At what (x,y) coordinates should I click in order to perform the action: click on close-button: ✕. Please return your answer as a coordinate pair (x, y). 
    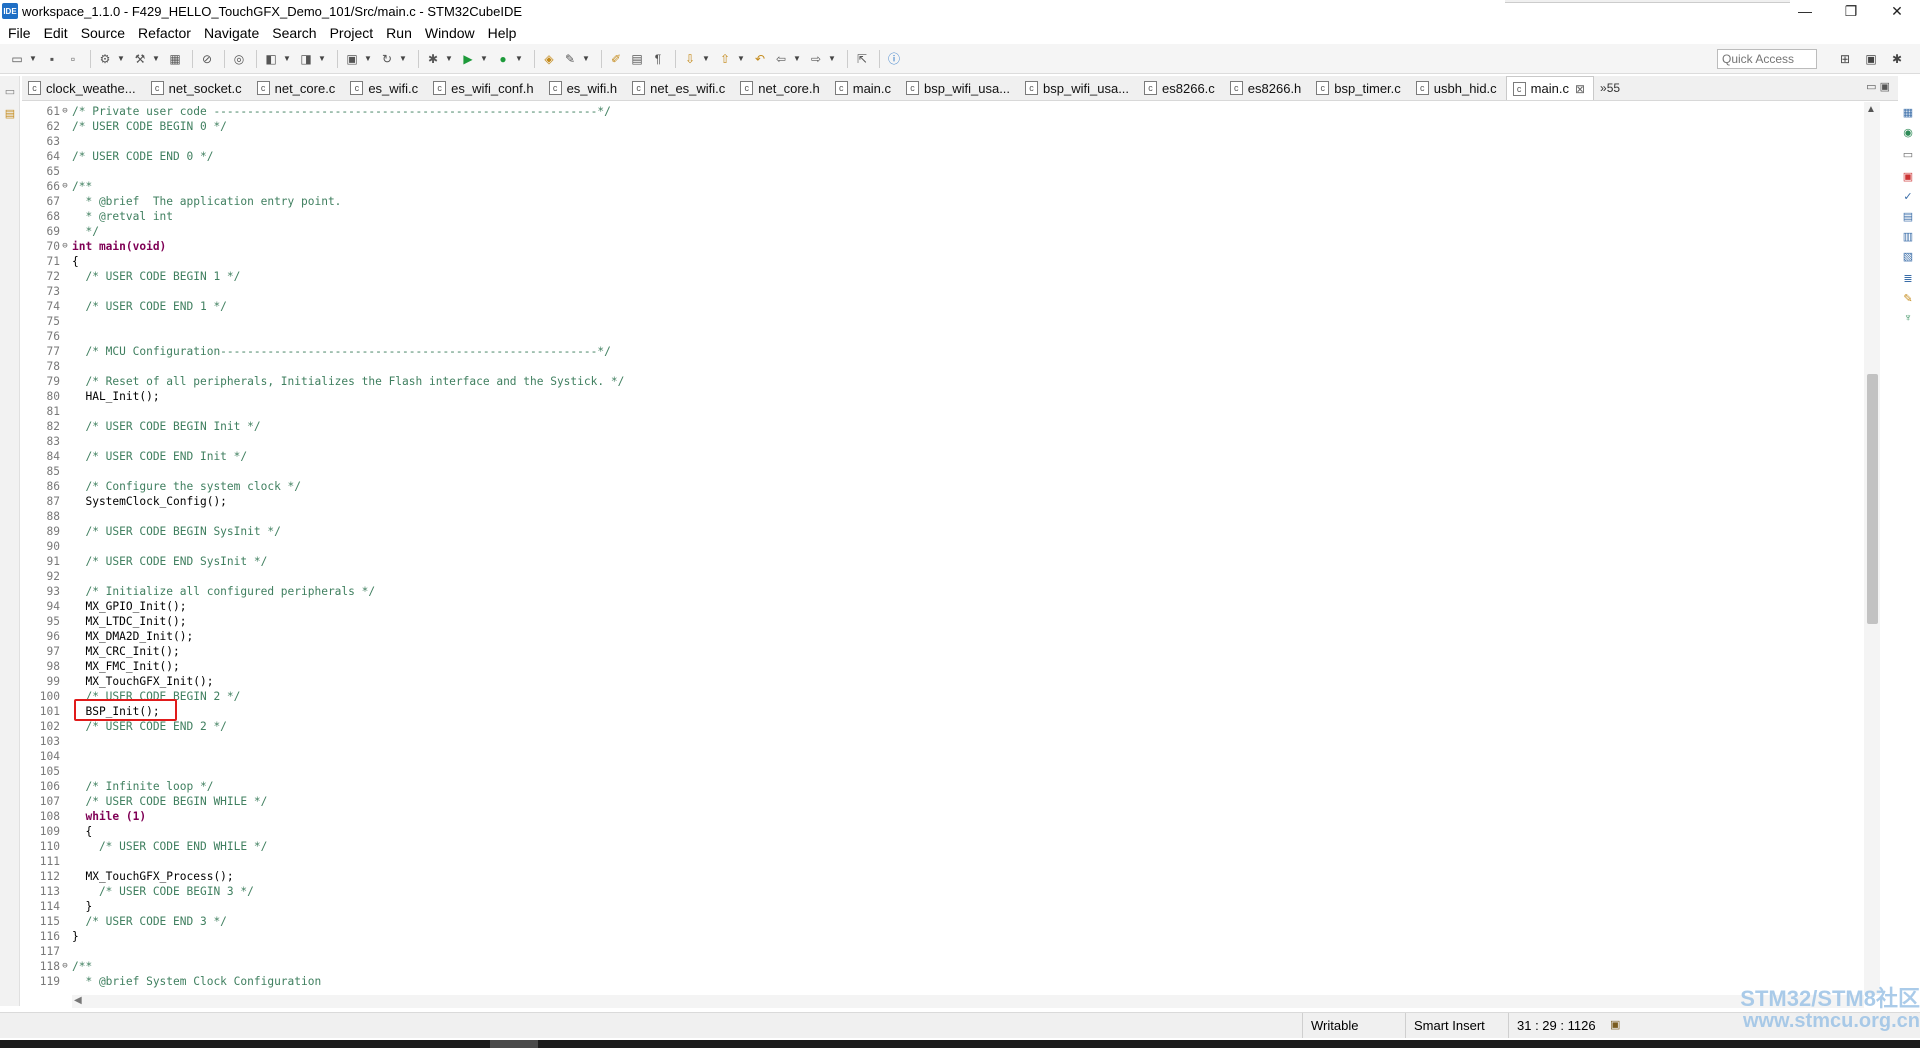
    Looking at the image, I should click on (1897, 11).